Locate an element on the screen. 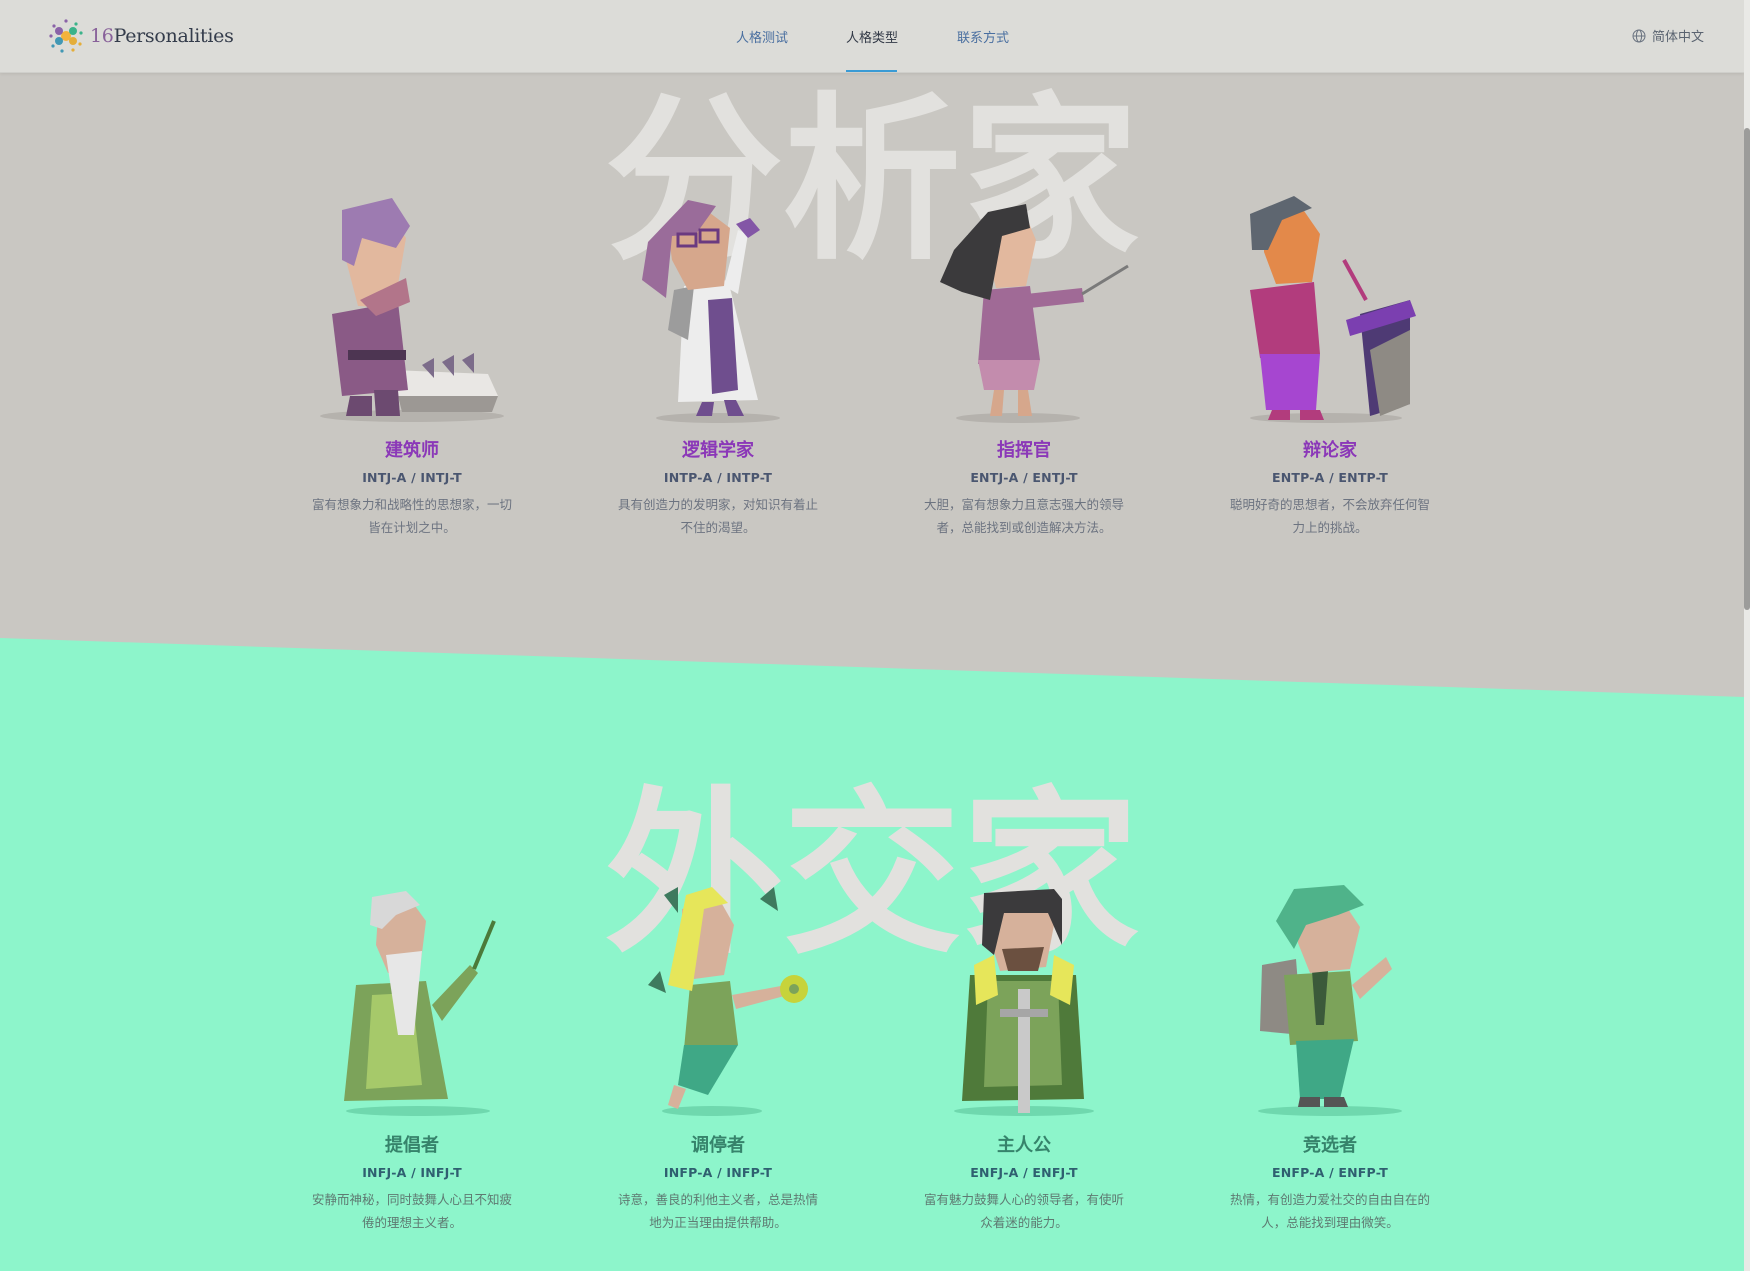 This screenshot has height=1271, width=1750. nav-personality-types: 人格类型 is located at coordinates (872, 36).